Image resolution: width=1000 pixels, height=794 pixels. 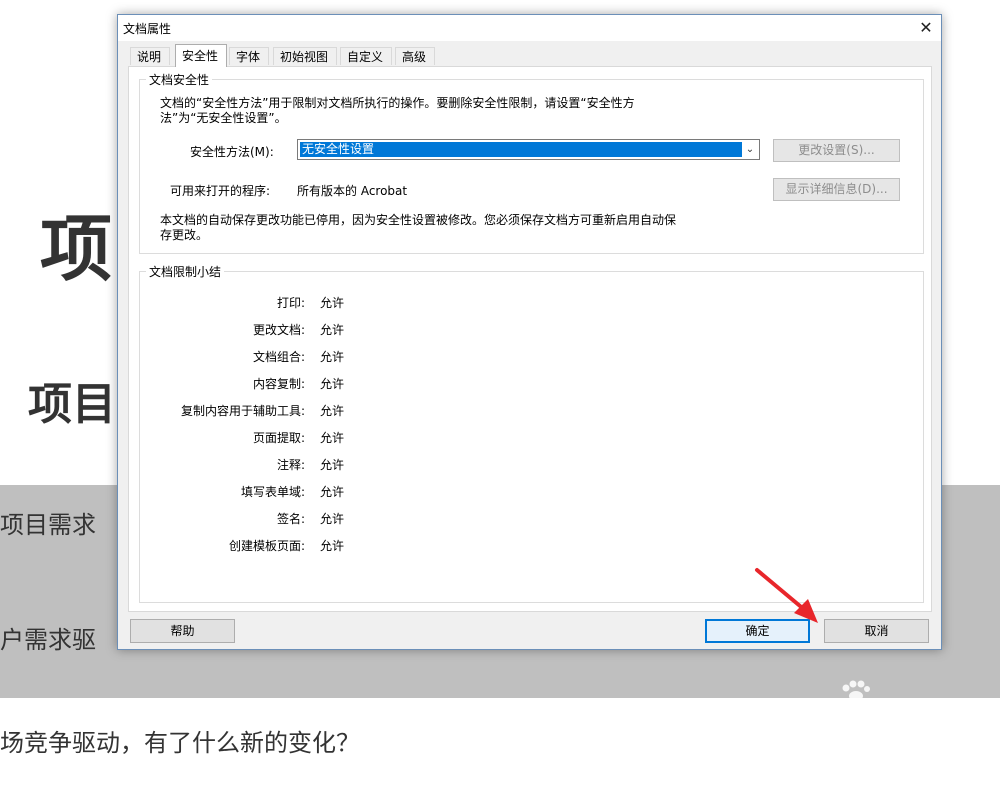 What do you see at coordinates (521, 149) in the screenshot?
I see `security-method-value: 无安全性设置` at bounding box center [521, 149].